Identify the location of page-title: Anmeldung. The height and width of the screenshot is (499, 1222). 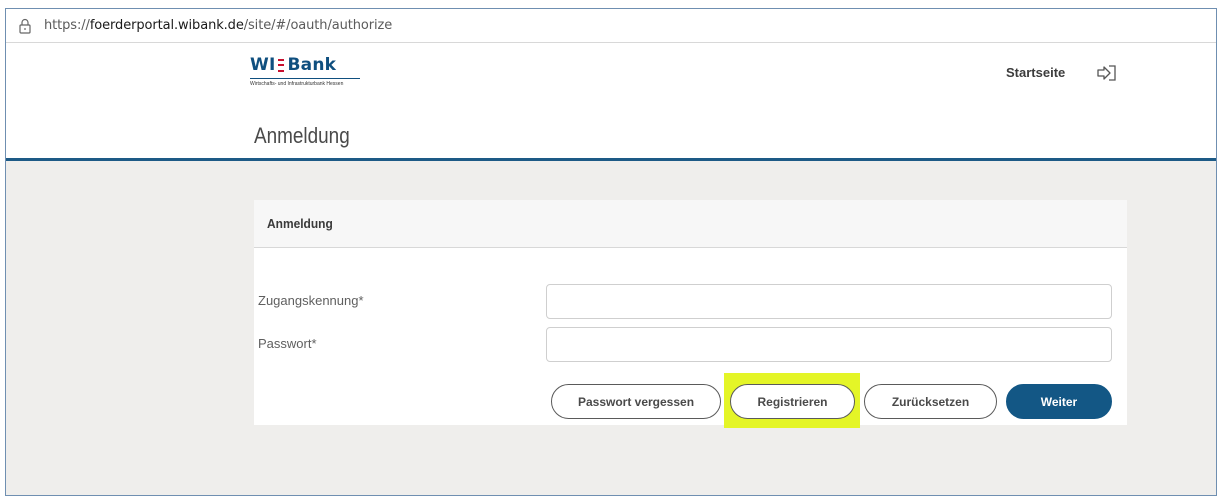
(302, 135).